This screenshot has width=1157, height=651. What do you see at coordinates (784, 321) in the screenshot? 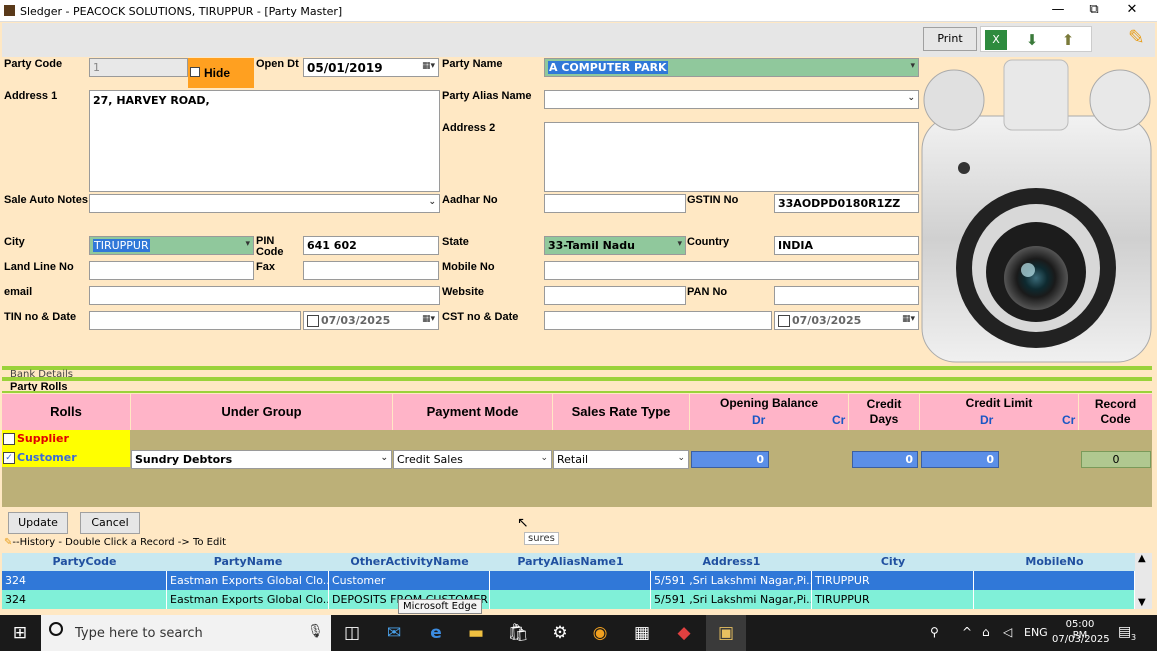
I see `cst-date-checkbox` at bounding box center [784, 321].